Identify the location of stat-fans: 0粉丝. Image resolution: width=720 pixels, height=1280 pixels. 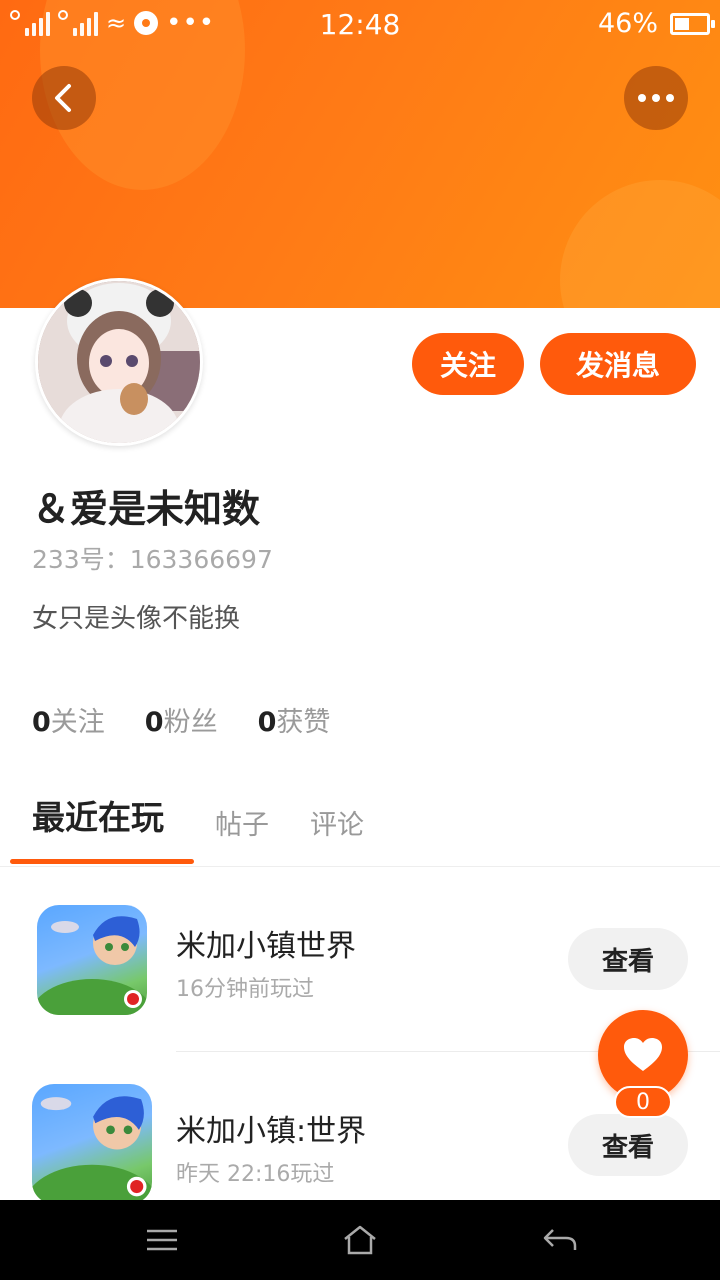
(181, 719).